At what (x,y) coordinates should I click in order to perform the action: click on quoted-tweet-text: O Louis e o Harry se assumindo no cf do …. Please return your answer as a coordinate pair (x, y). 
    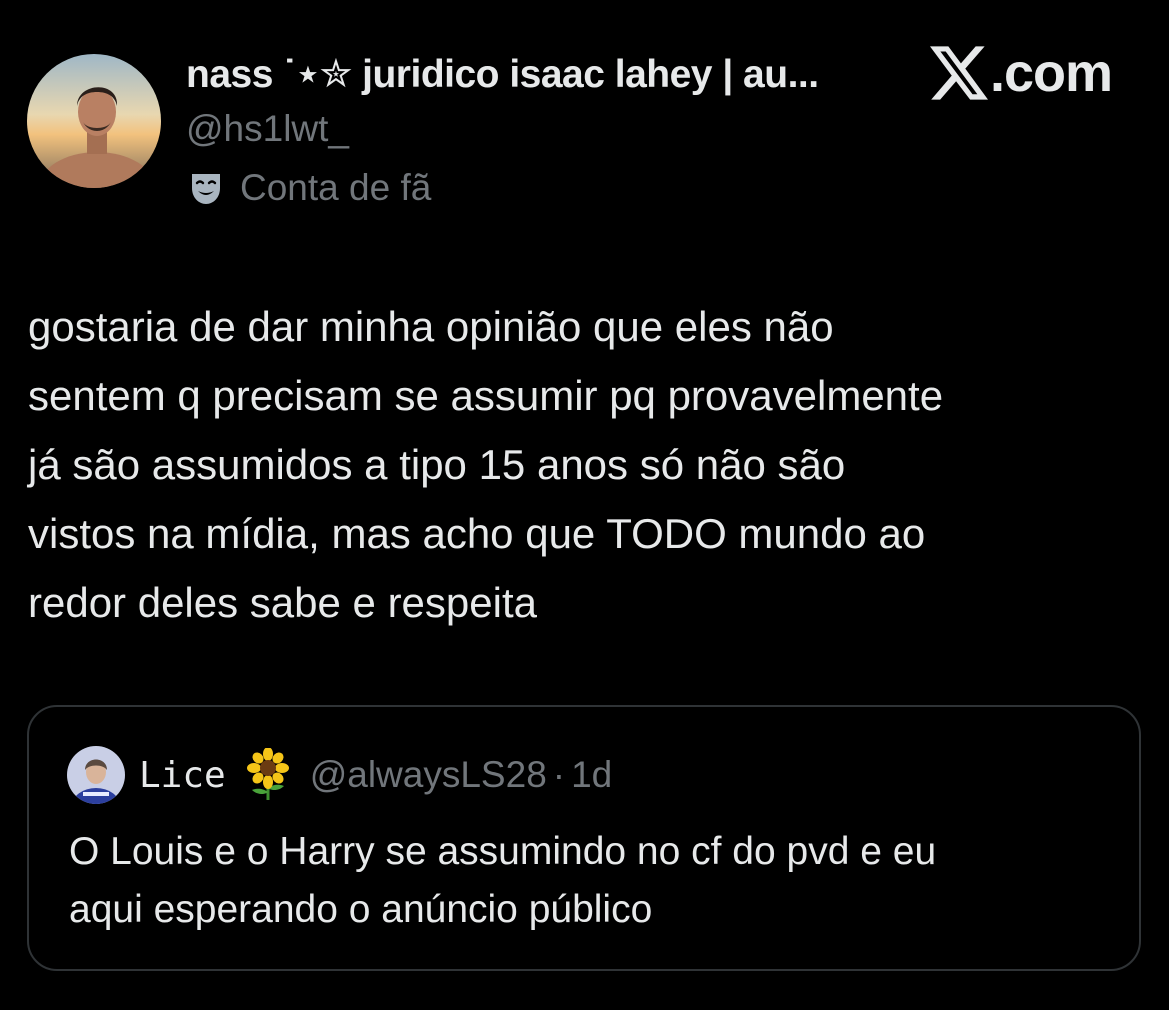
    Looking at the image, I should click on (503, 880).